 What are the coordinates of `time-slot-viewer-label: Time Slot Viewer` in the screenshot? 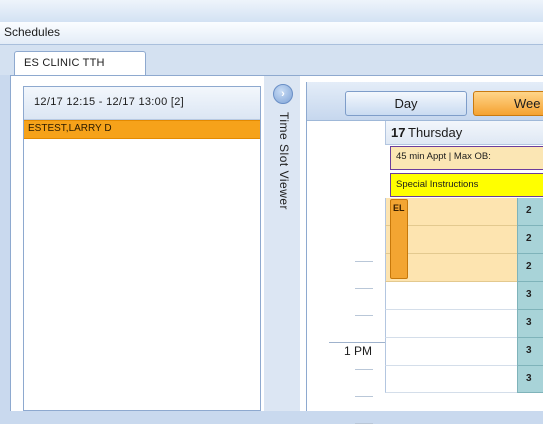 It's located at (284, 161).